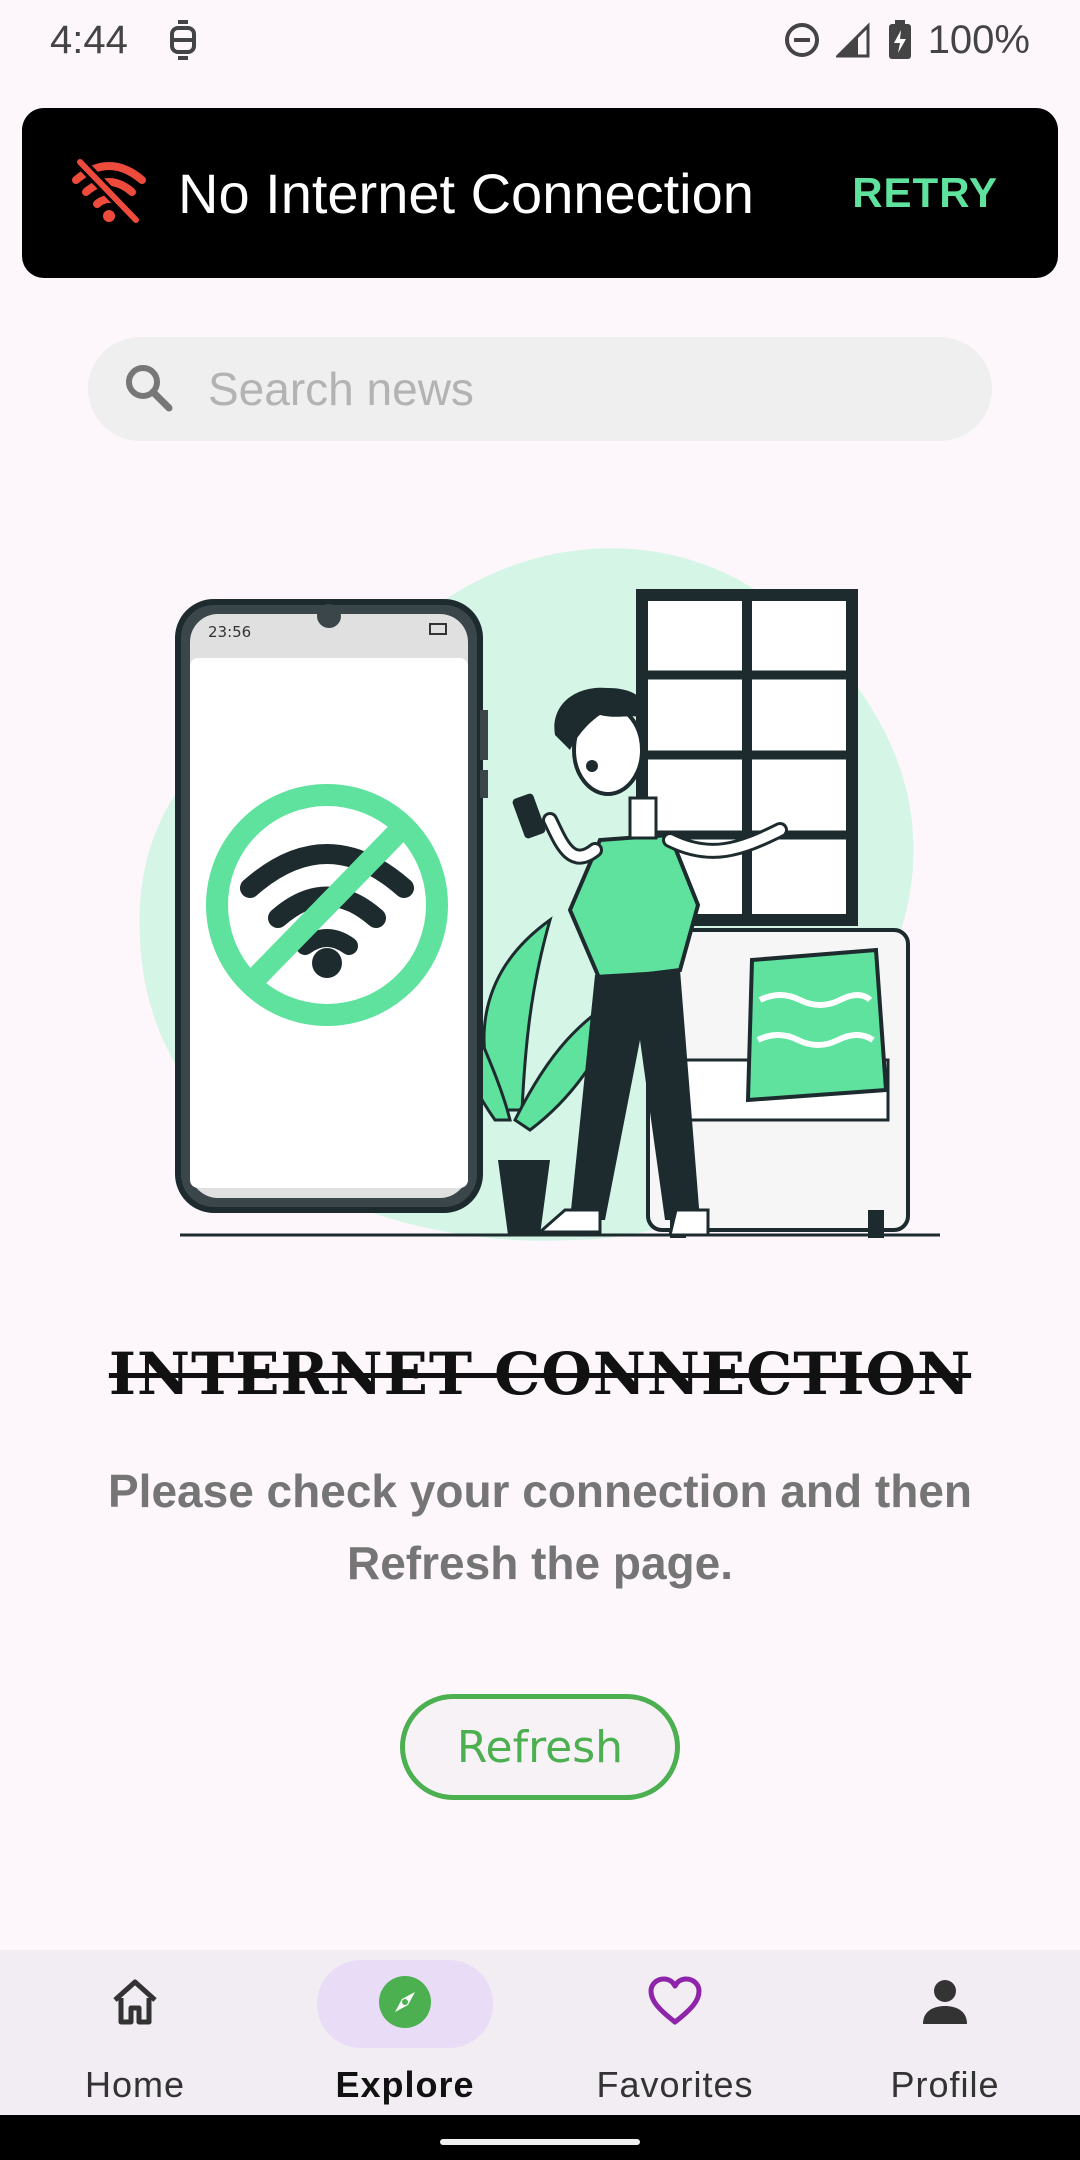 The height and width of the screenshot is (2160, 1080). Describe the element at coordinates (109, 193) in the screenshot. I see `wifi-off-icon` at that location.